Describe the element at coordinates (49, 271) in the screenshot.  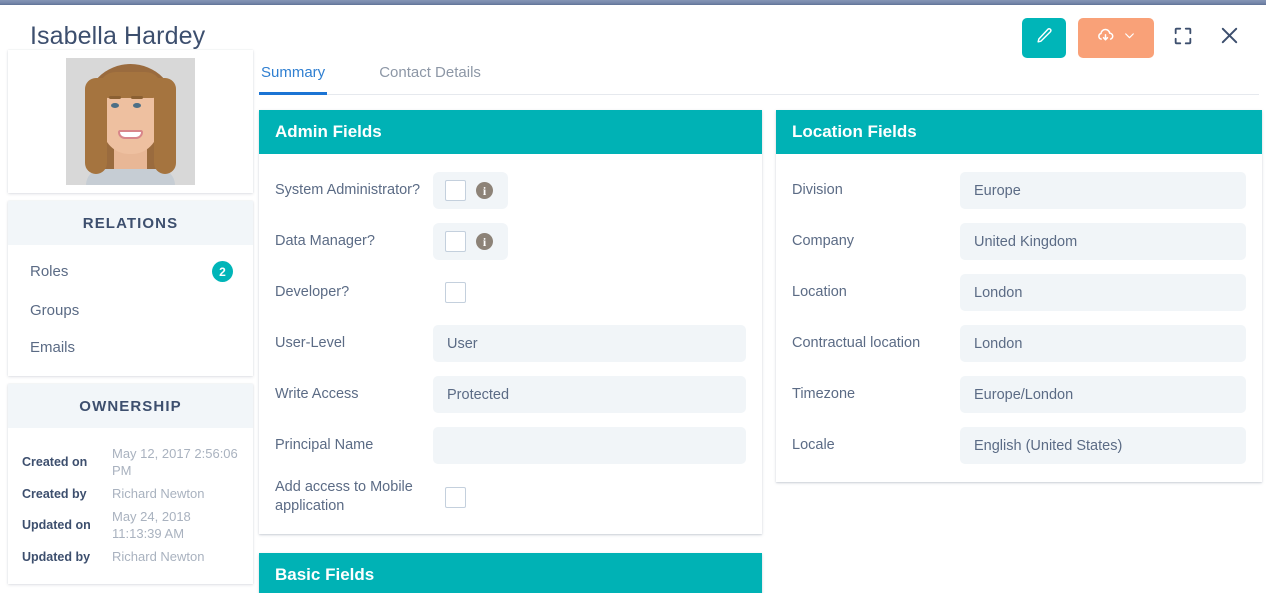
I see `sidebar-item-label: Roles` at that location.